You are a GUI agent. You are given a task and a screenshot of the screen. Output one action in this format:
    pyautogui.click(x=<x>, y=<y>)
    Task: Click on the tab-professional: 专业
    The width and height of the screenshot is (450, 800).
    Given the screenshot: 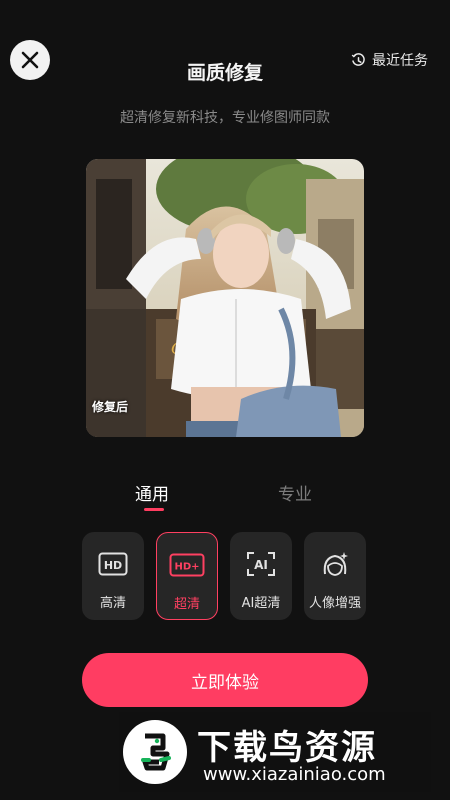 What is the action you would take?
    pyautogui.click(x=295, y=492)
    